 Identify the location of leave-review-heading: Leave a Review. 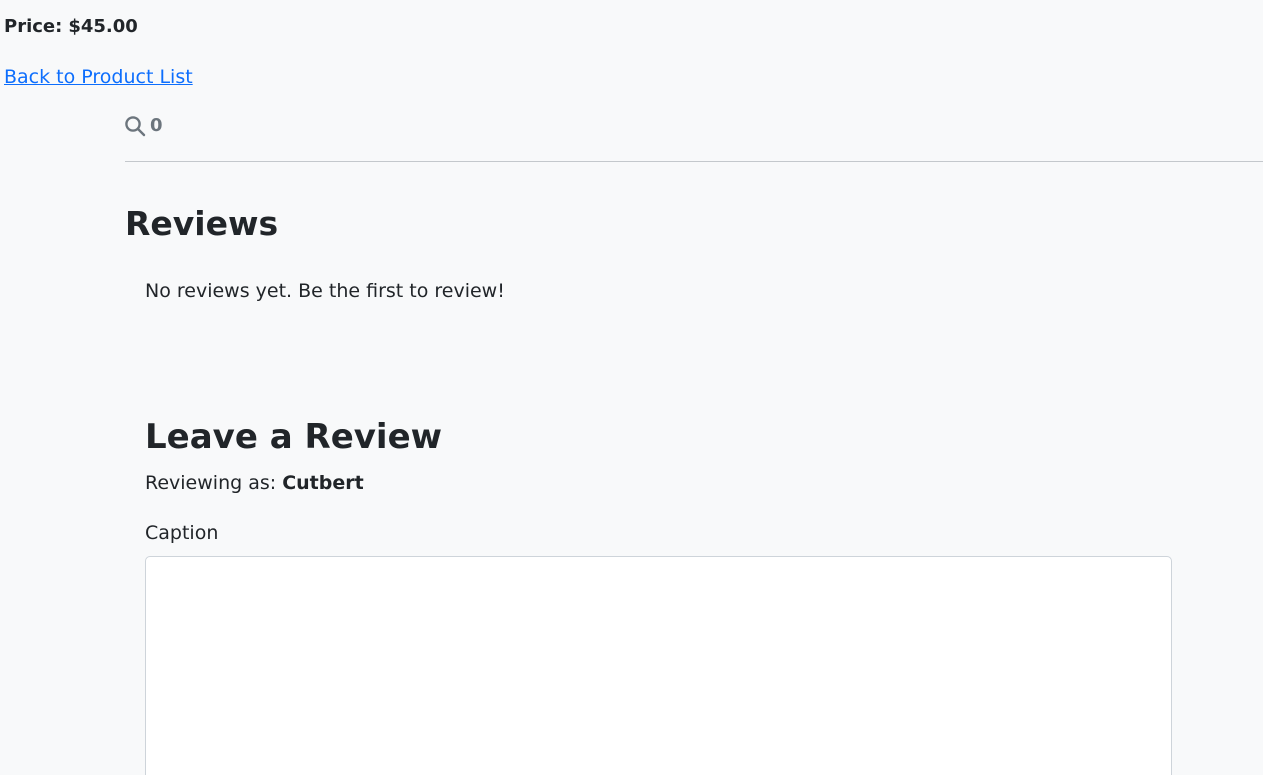
(294, 437).